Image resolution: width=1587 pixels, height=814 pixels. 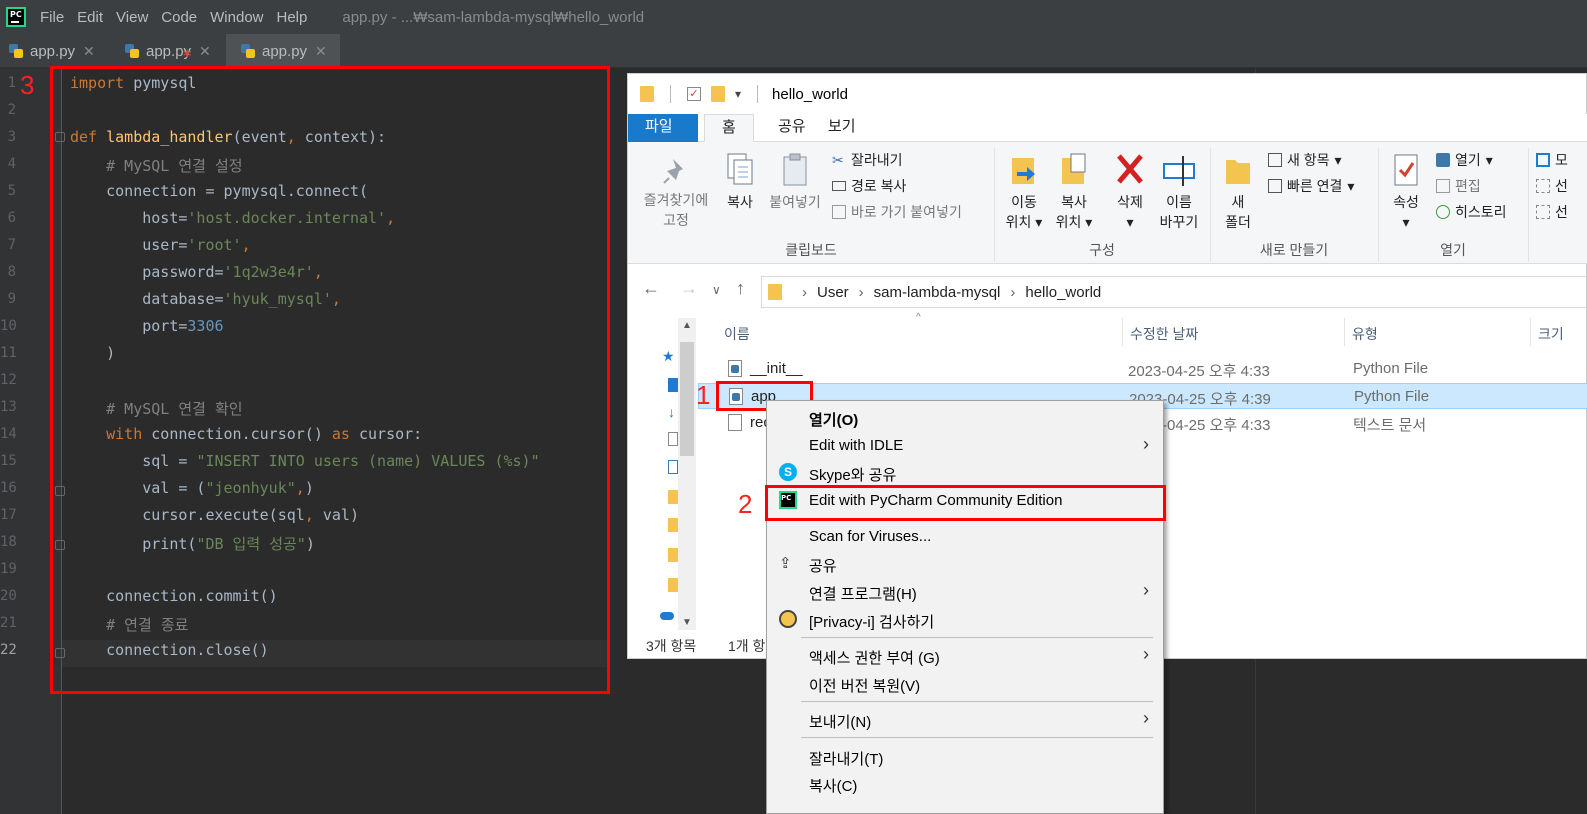 I want to click on forward-arrow-icon: →, so click(x=689, y=288).